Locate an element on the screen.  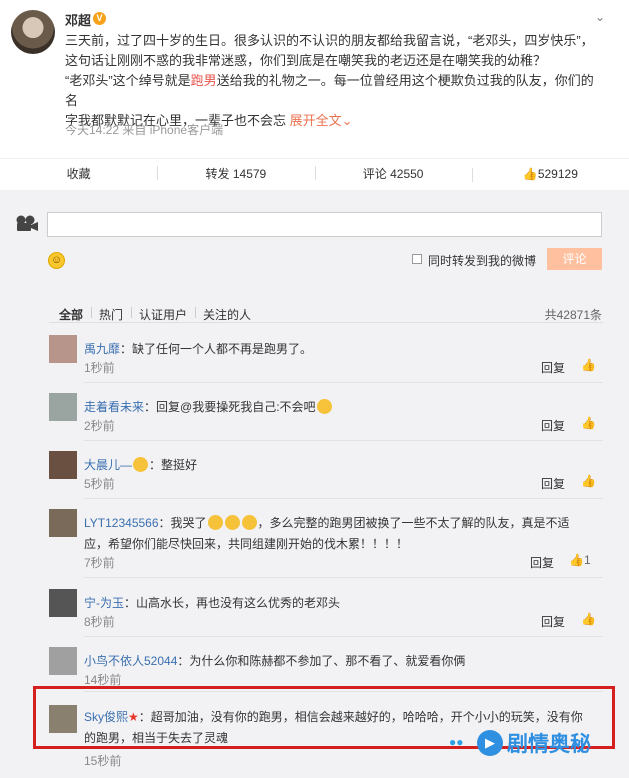
comment-body: 山高水长，再也没有这么优秀的老邓头 is located at coordinates (238, 603).